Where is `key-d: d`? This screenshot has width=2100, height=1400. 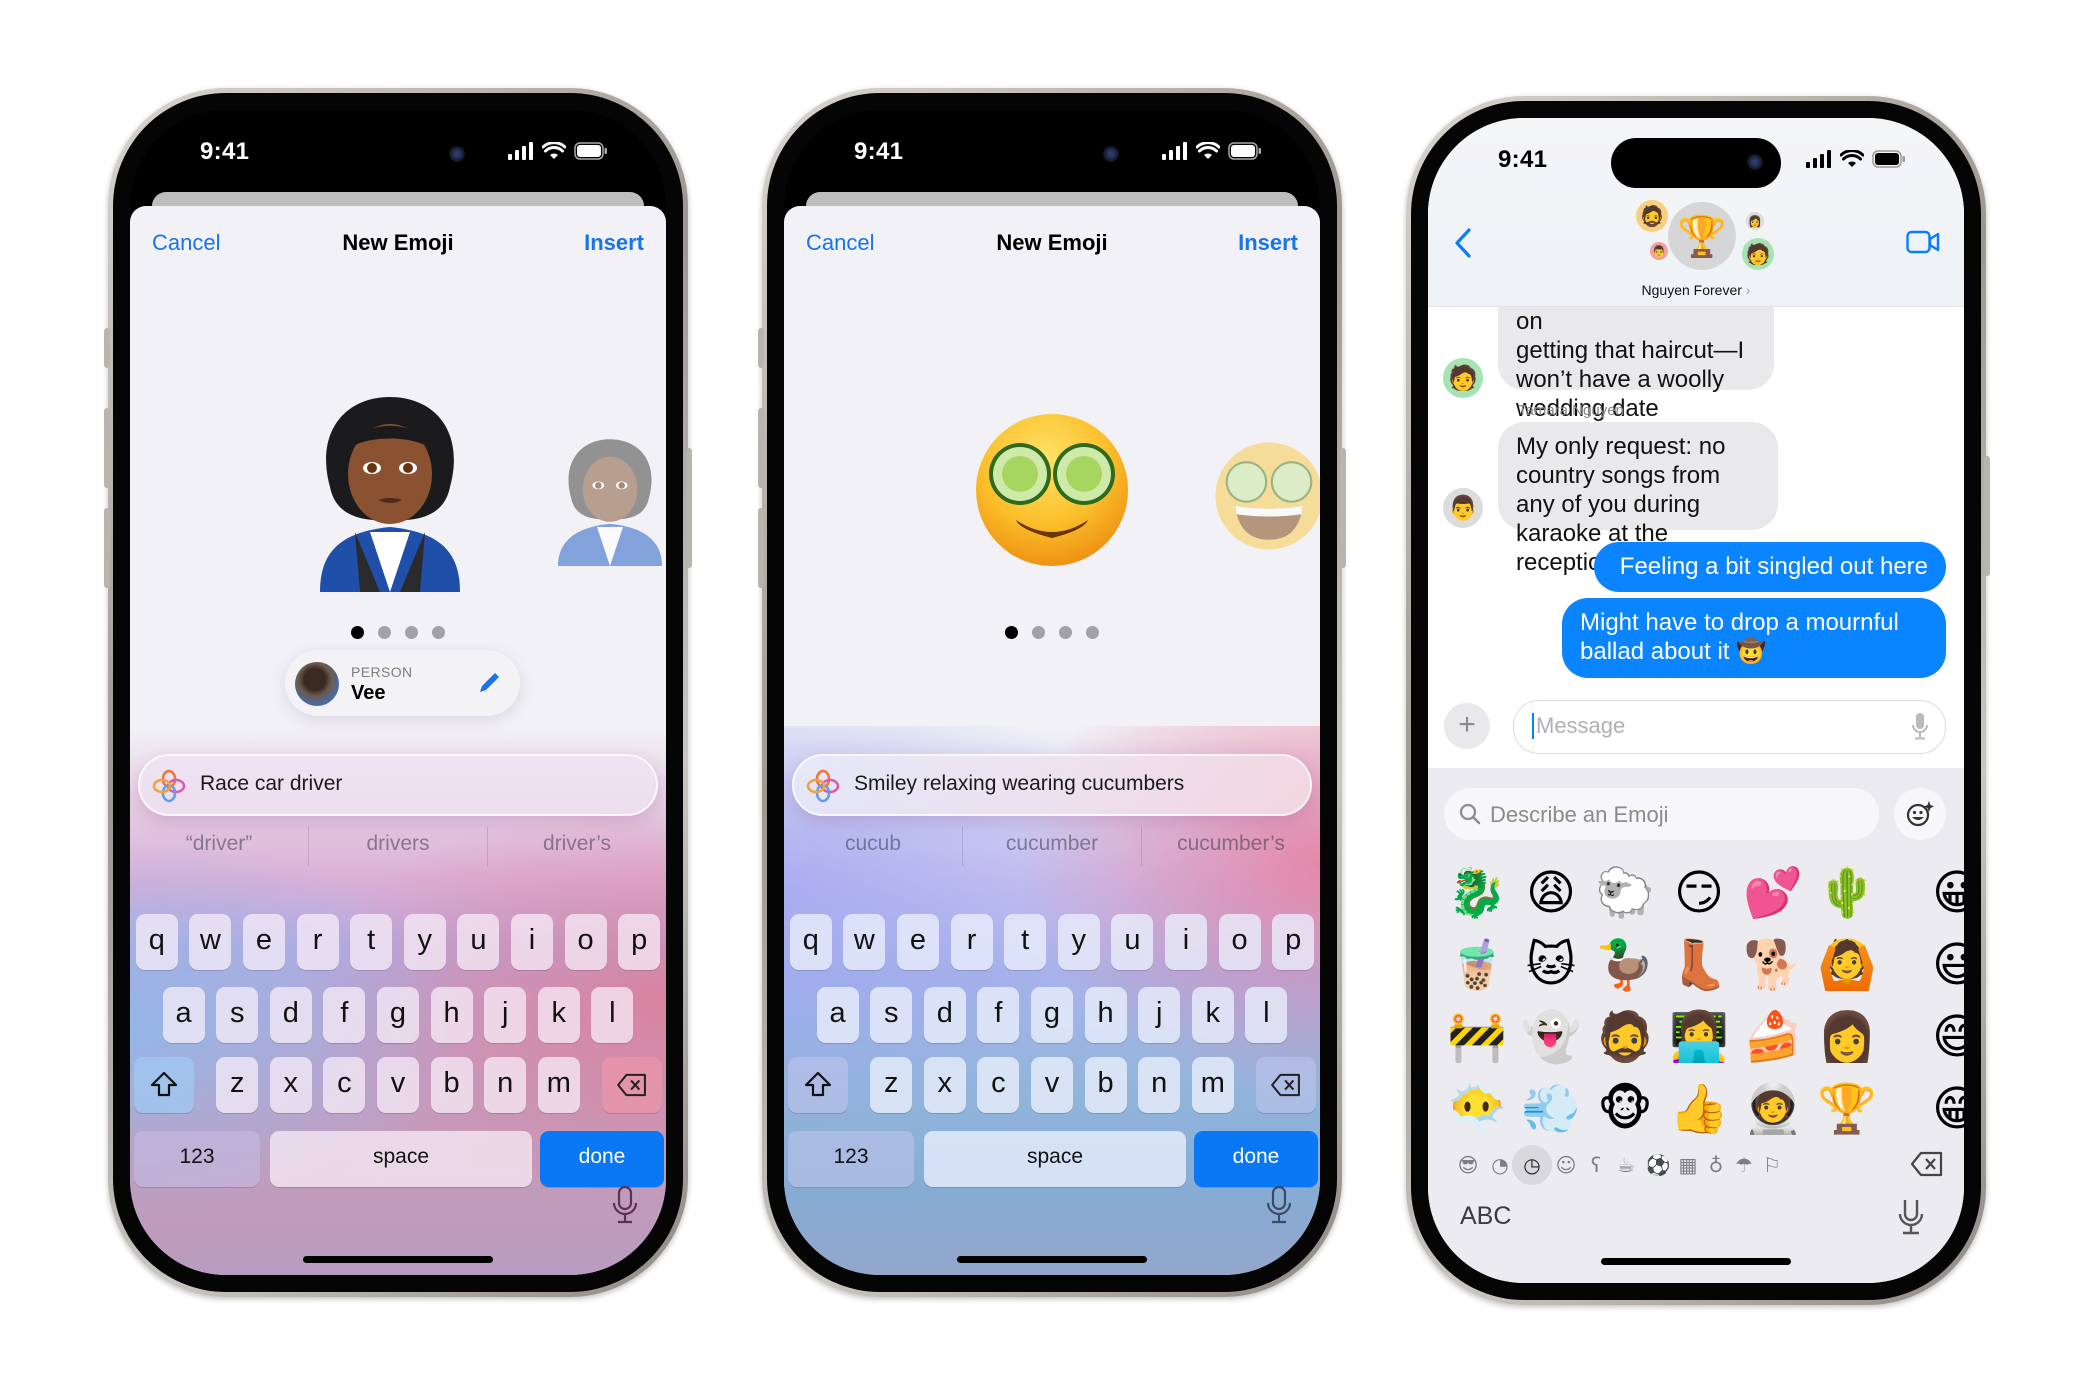
key-d: d is located at coordinates (944, 1015).